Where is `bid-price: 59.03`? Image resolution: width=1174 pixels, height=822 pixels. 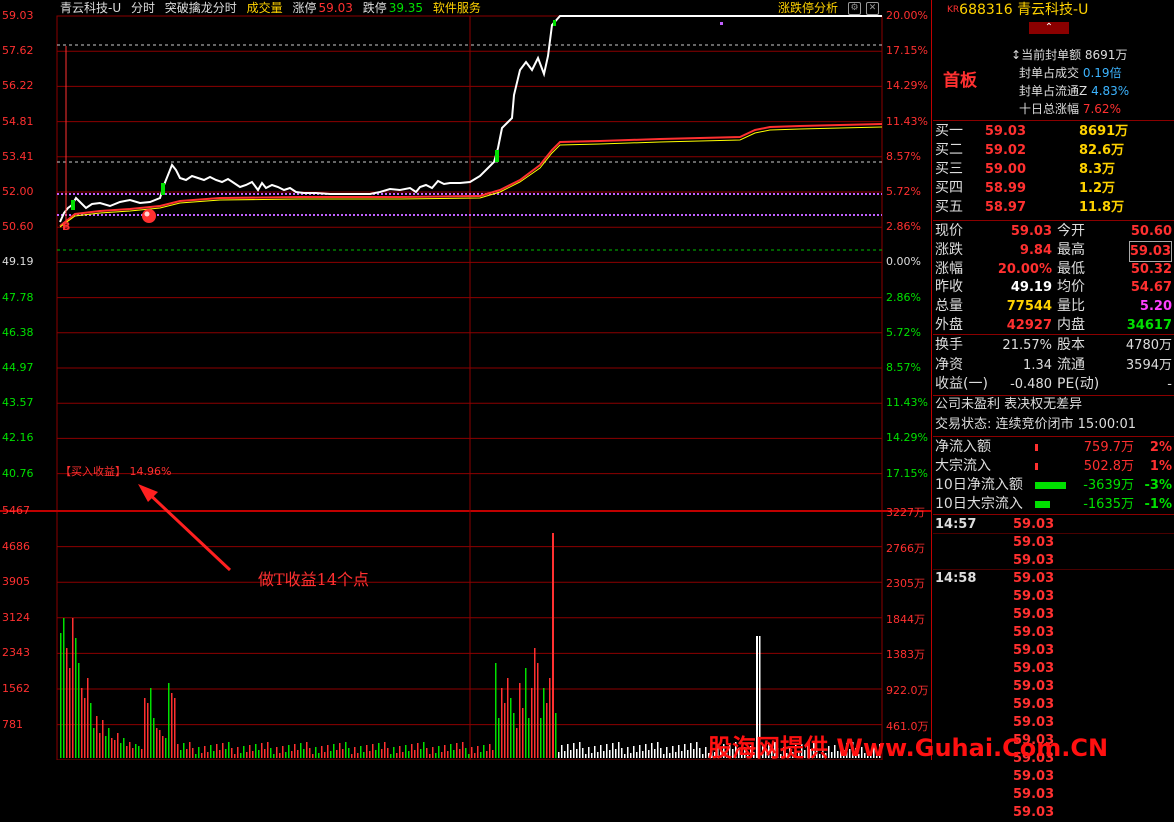
bid-price: 59.03 is located at coordinates (1005, 131).